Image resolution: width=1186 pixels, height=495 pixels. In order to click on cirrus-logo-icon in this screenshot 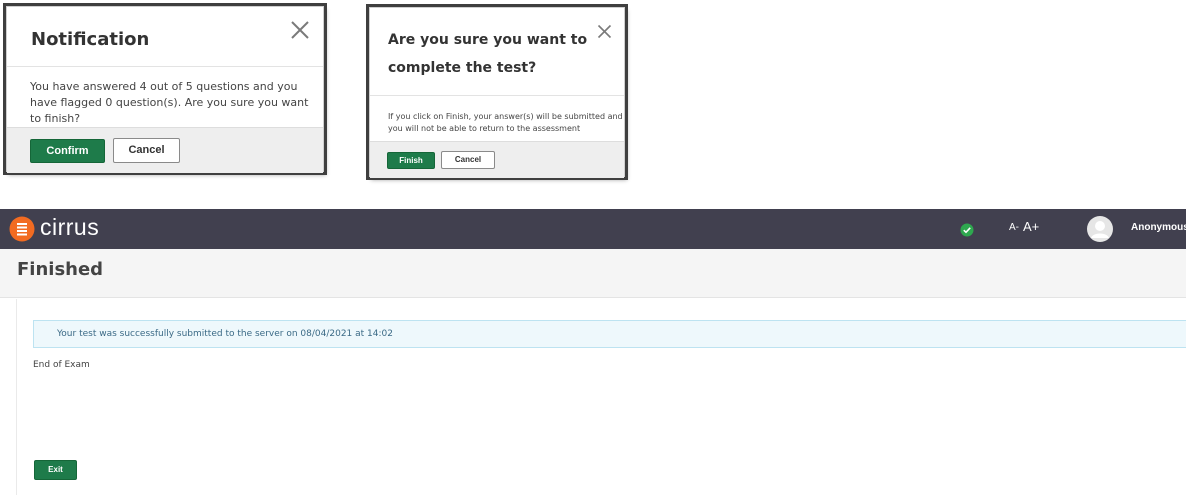, I will do `click(22, 231)`.